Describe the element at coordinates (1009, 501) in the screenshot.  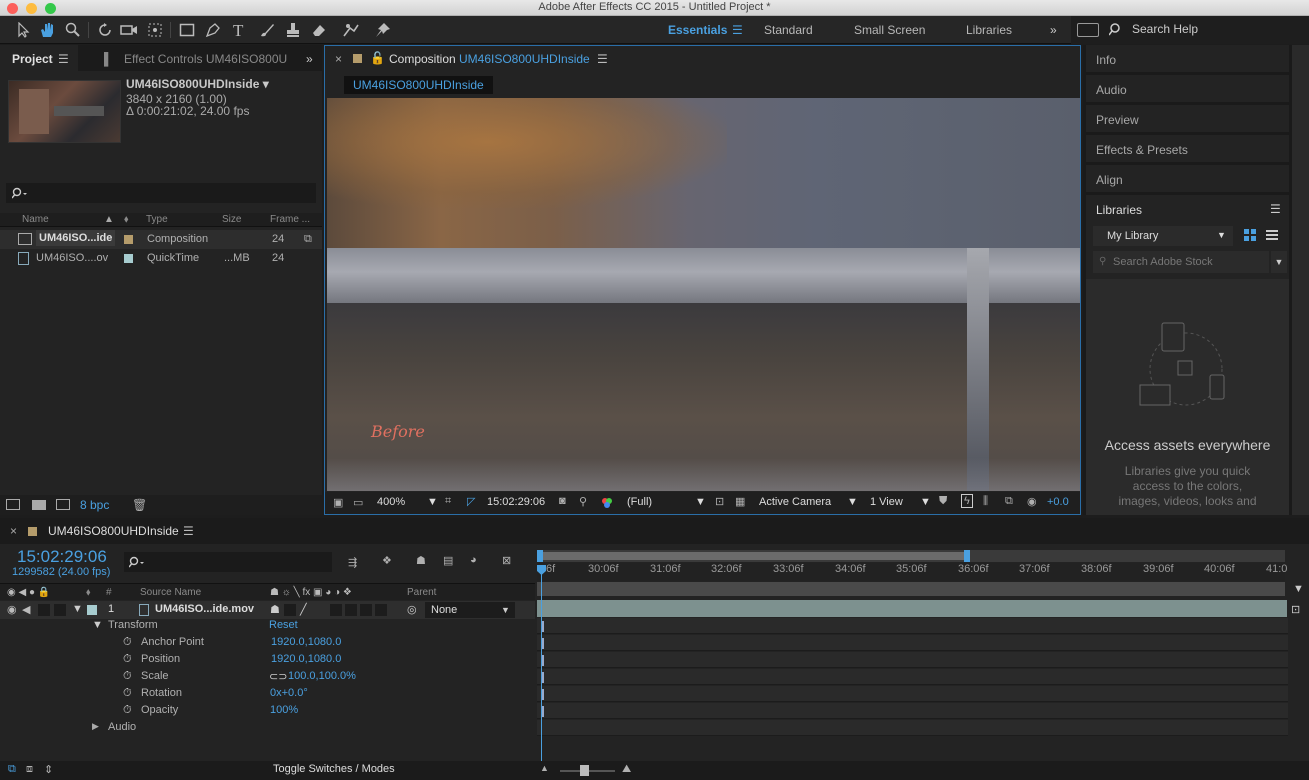
I see `flowchart-icon: ⧉` at that location.